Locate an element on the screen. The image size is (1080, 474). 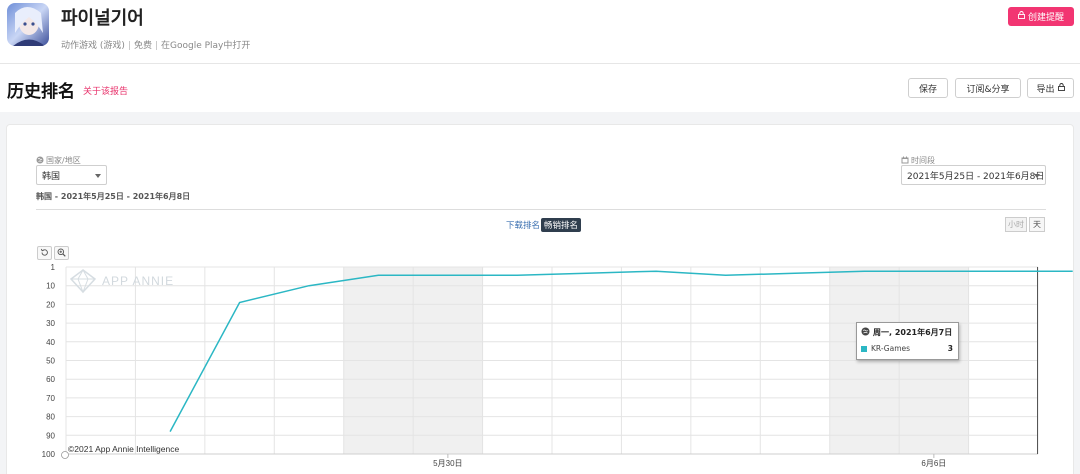
y-tick-label: 30 is located at coordinates (50, 323).